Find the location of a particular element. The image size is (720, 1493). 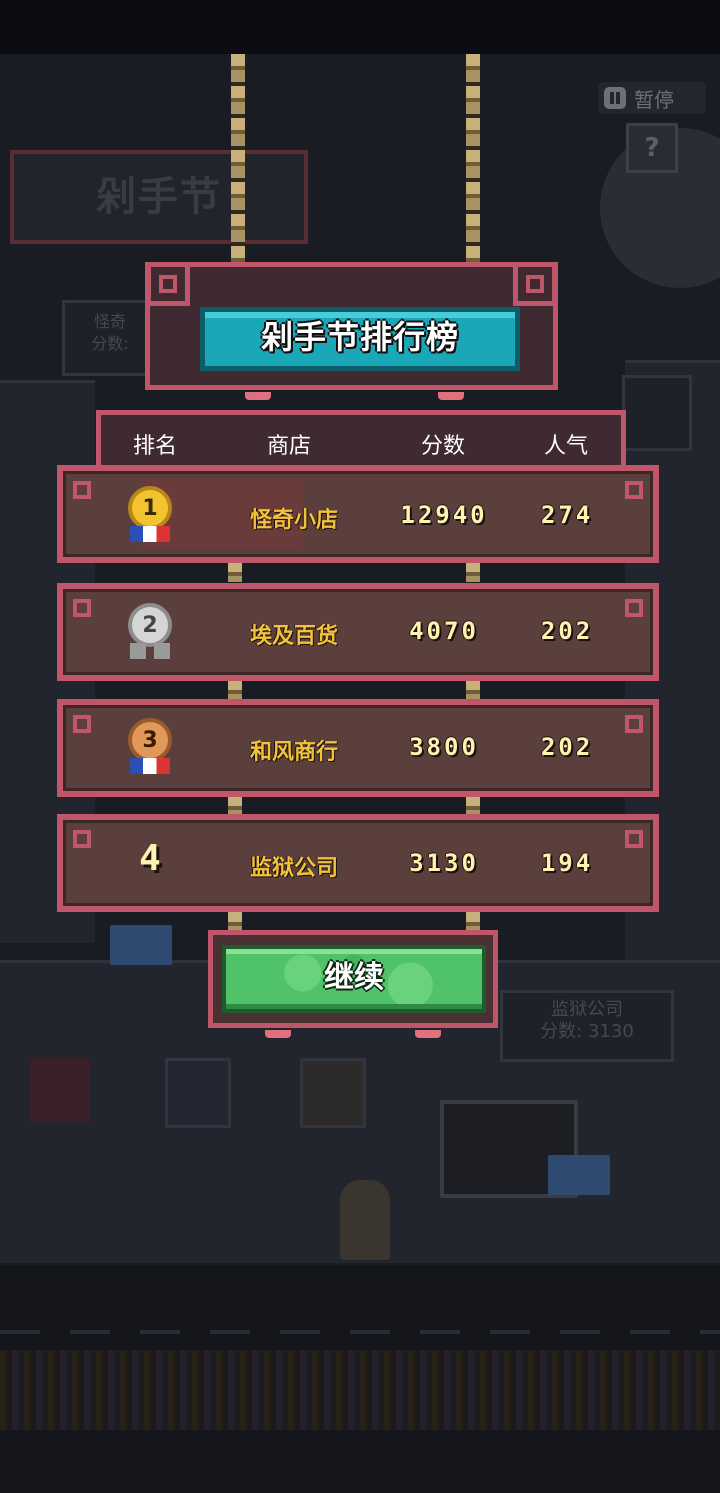

pause-button: 暂停 is located at coordinates (652, 98).